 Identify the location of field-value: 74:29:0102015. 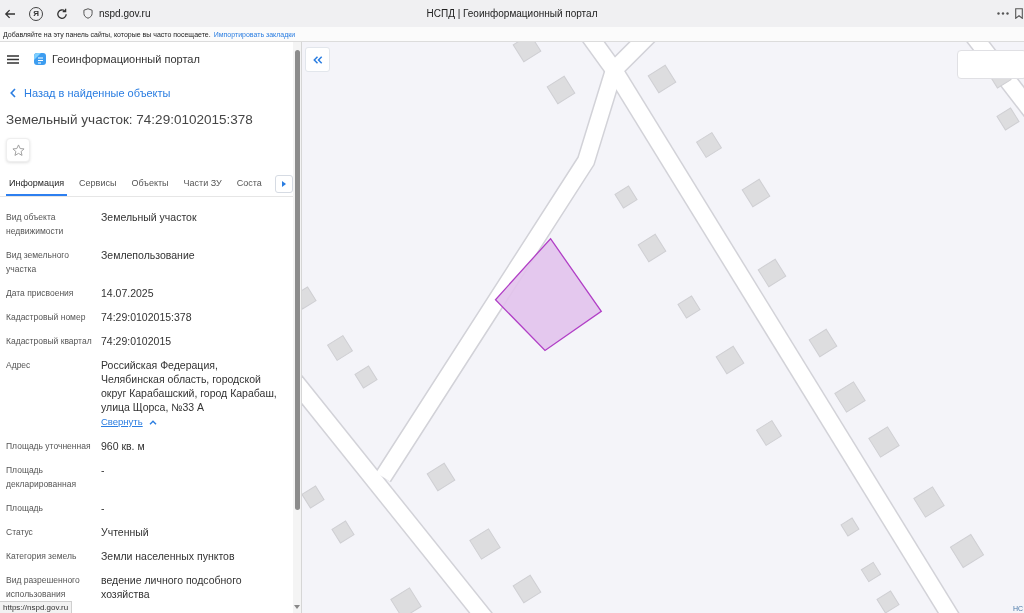
(136, 341).